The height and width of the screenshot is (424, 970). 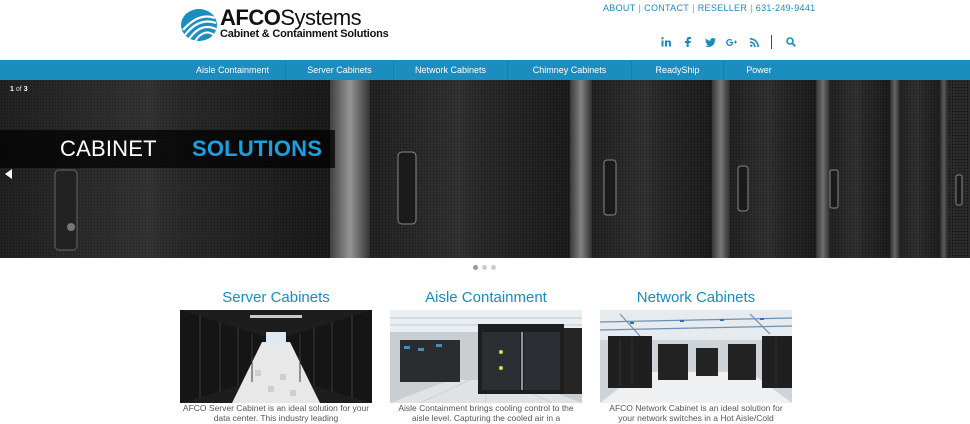 What do you see at coordinates (276, 298) in the screenshot?
I see `card-title: Server Cabinets` at bounding box center [276, 298].